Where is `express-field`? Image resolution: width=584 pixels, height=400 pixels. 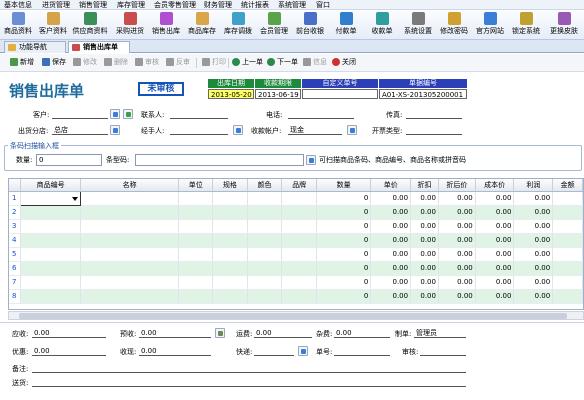 express-field is located at coordinates (274, 351).